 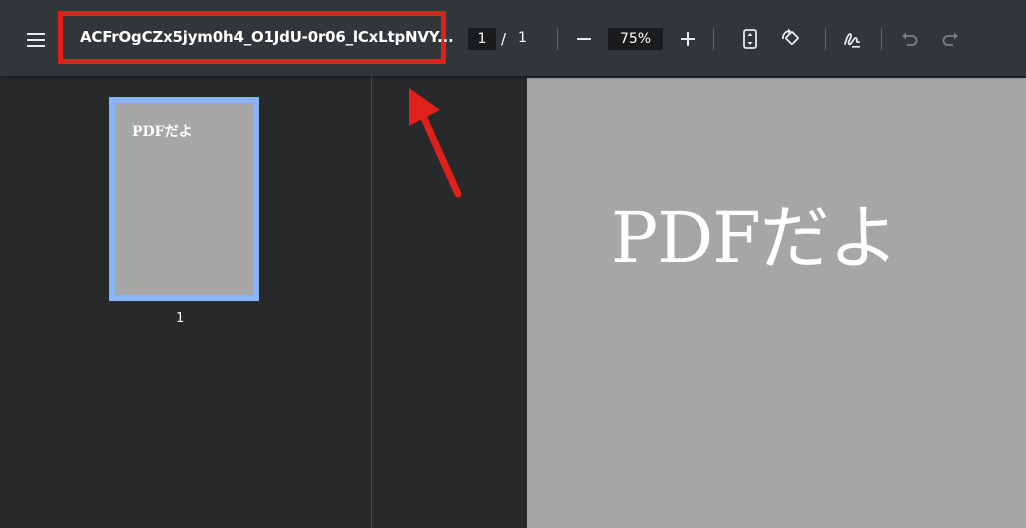 I want to click on minus-icon, so click(x=584, y=39).